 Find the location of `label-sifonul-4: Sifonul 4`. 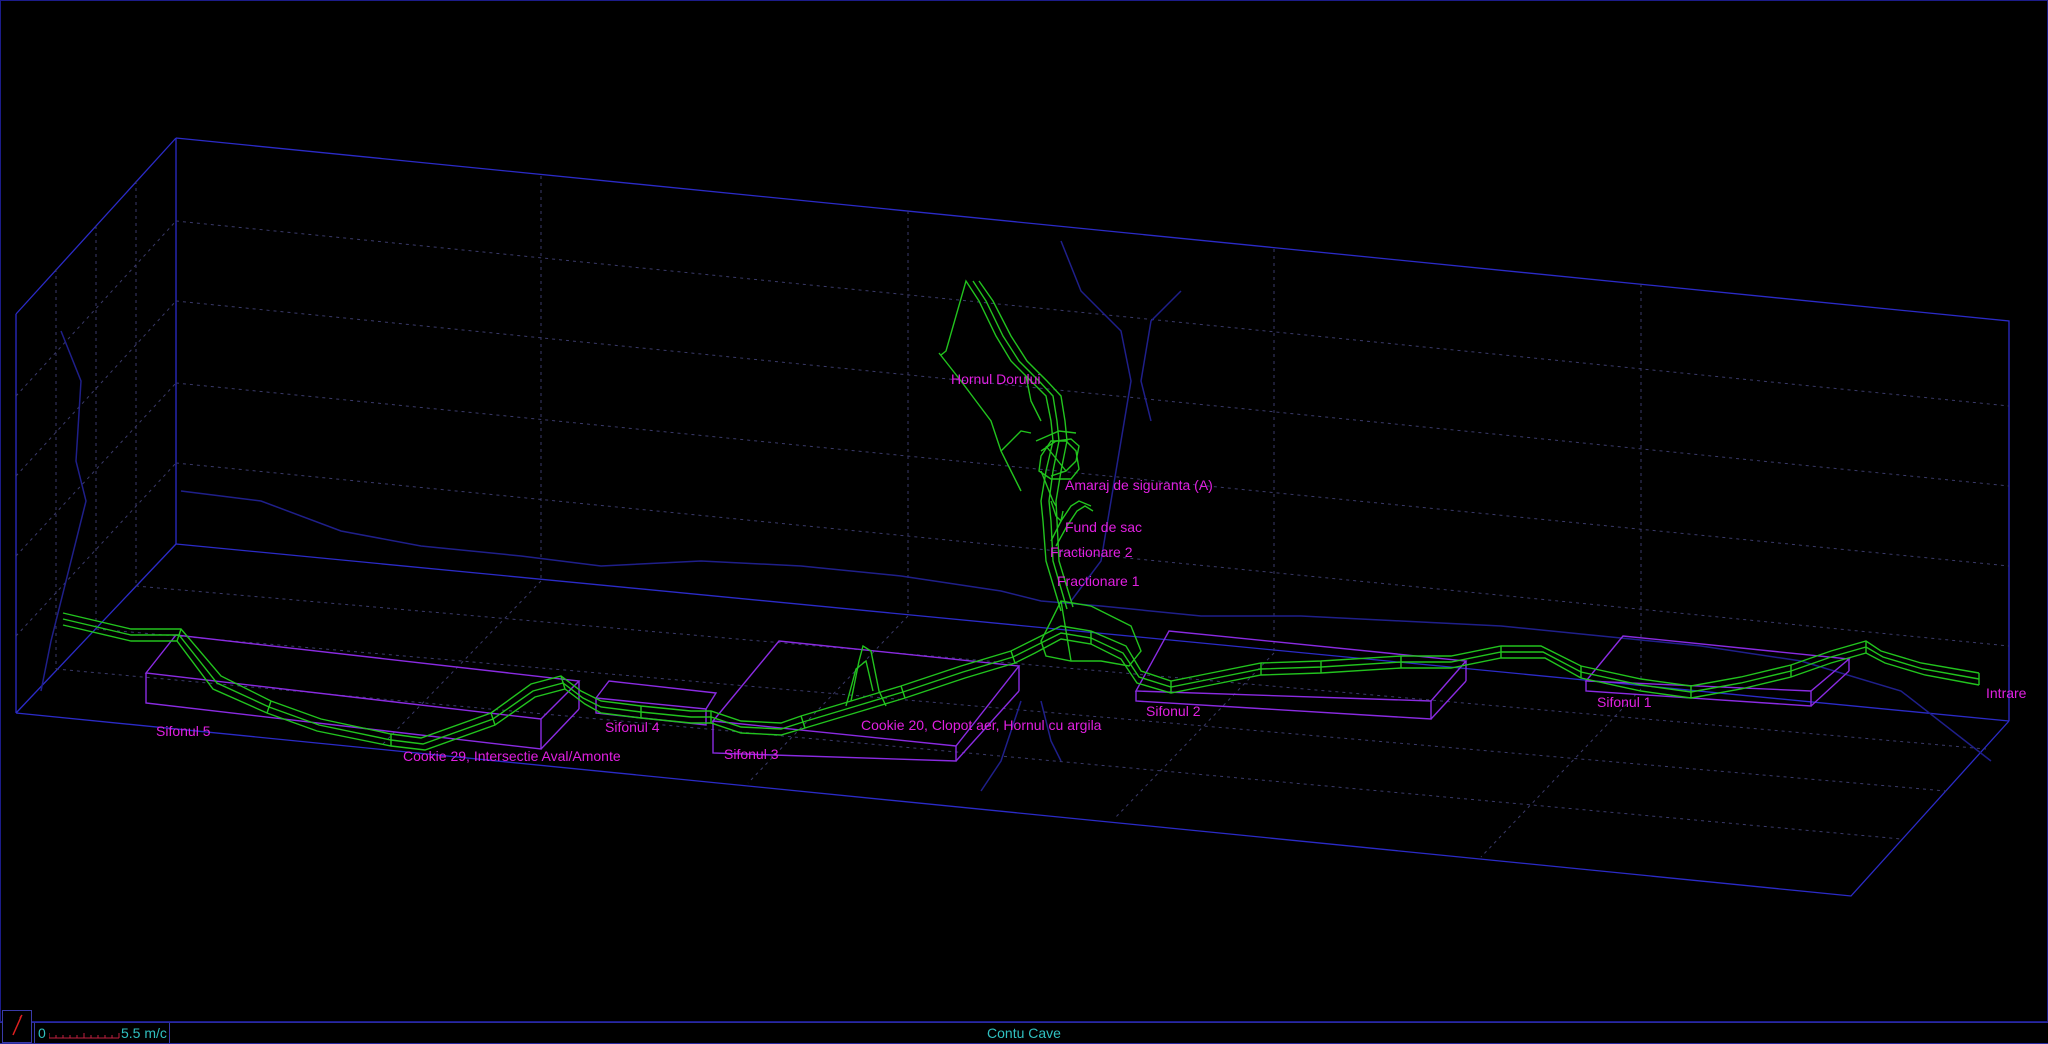

label-sifonul-4: Sifonul 4 is located at coordinates (632, 727).